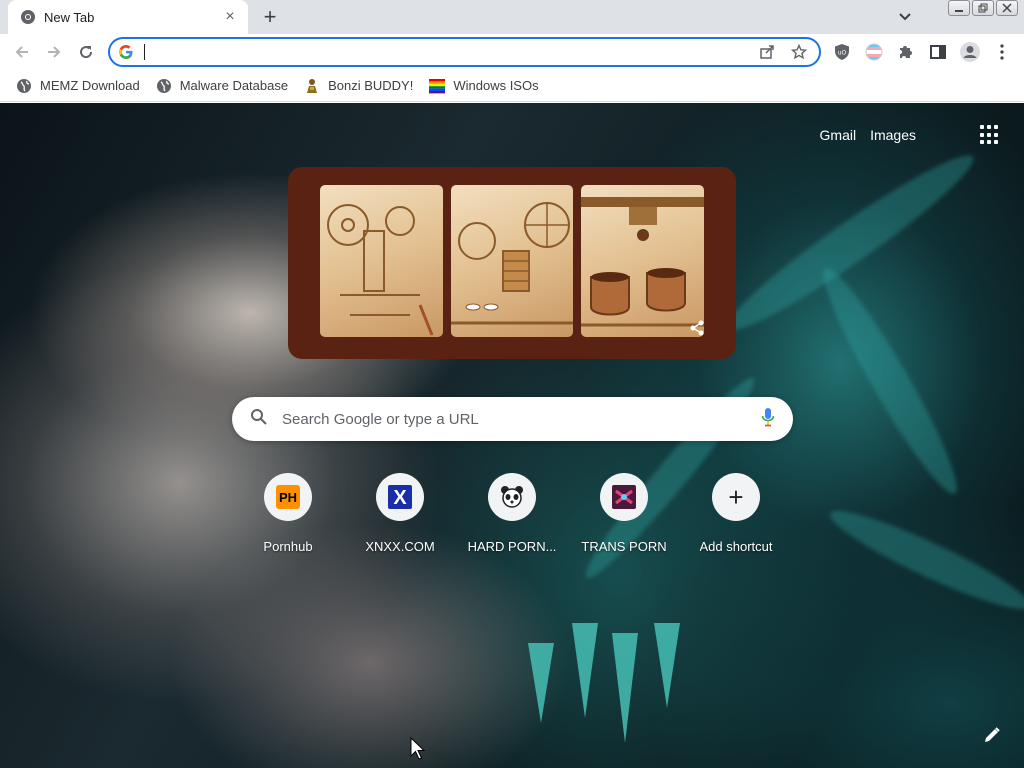 The width and height of the screenshot is (1024, 768). I want to click on bookmark-label: Malware Database, so click(234, 85).